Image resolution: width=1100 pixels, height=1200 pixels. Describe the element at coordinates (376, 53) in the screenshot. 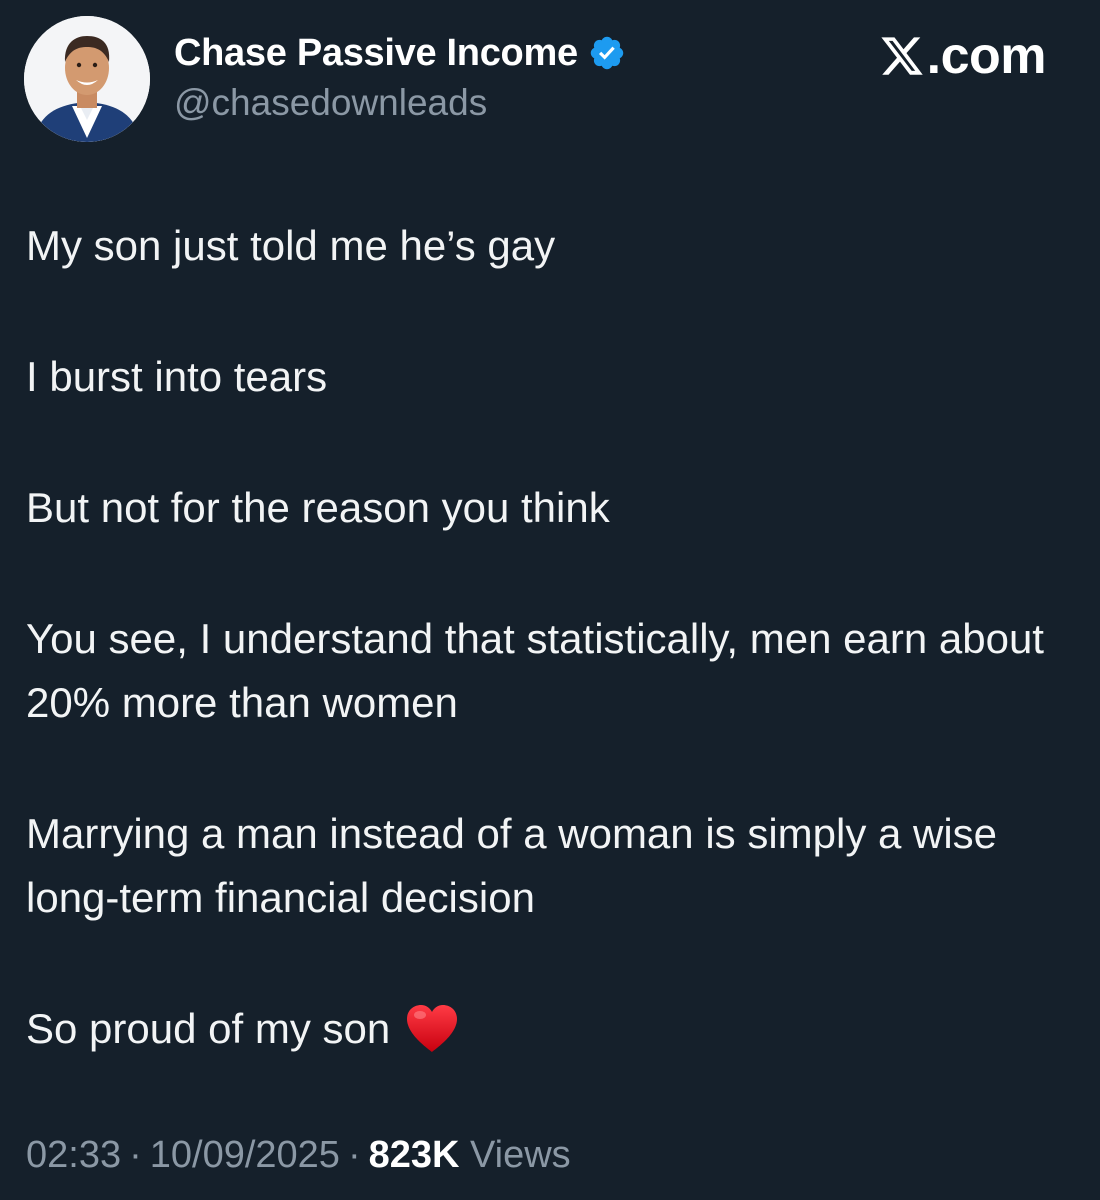

I see `author-display-name: Chase Passive Income` at that location.